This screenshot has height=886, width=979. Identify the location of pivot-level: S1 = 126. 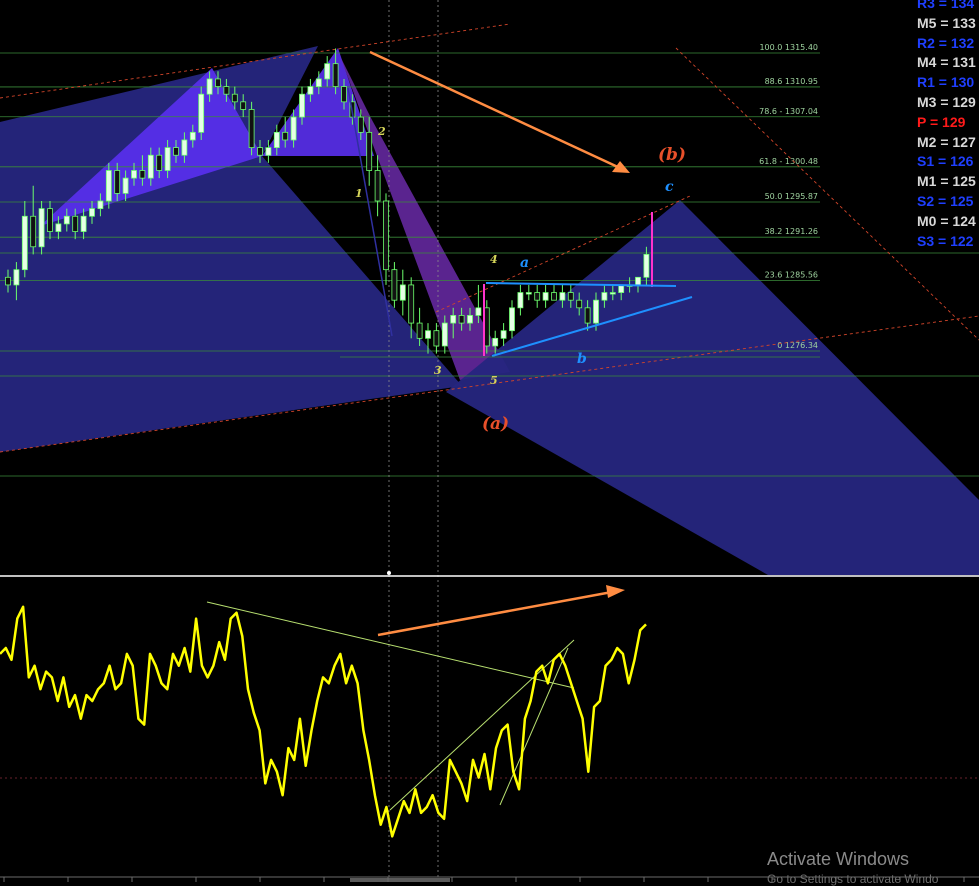
(945, 161).